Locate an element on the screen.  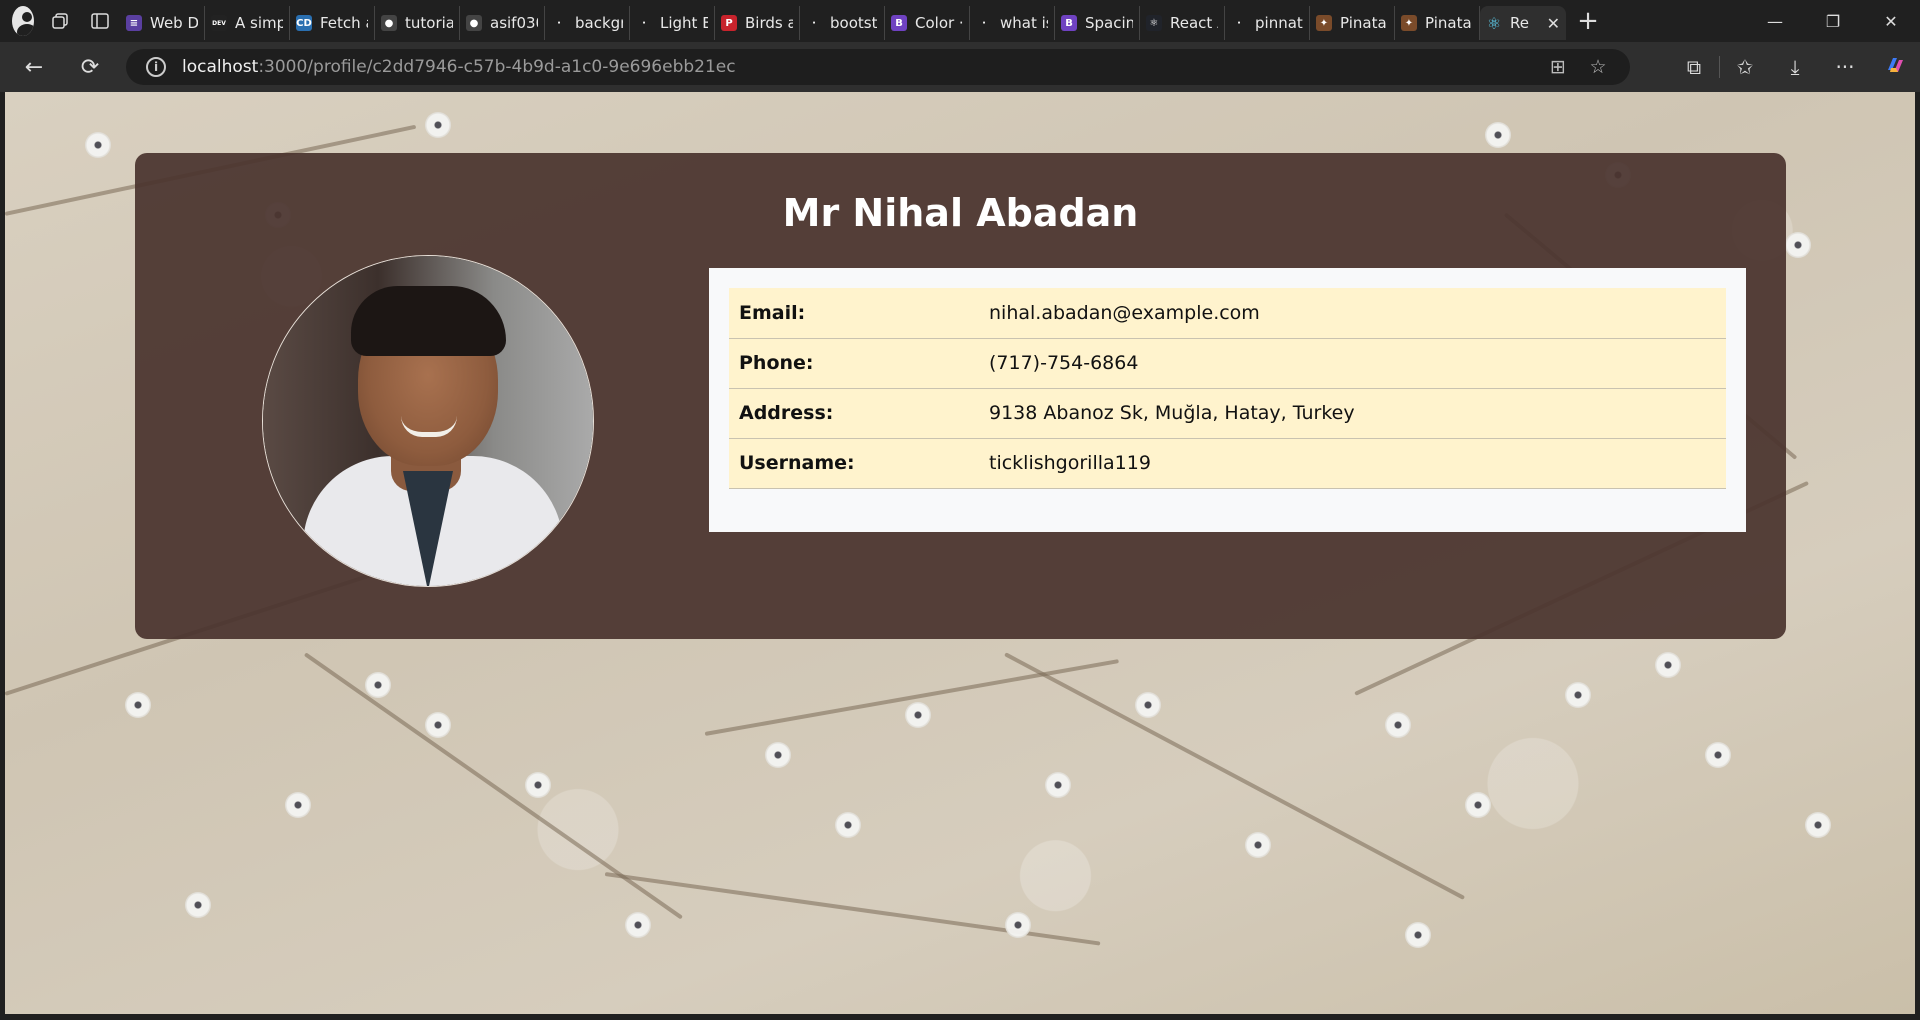
tab-title: what is is located at coordinates (1024, 23).